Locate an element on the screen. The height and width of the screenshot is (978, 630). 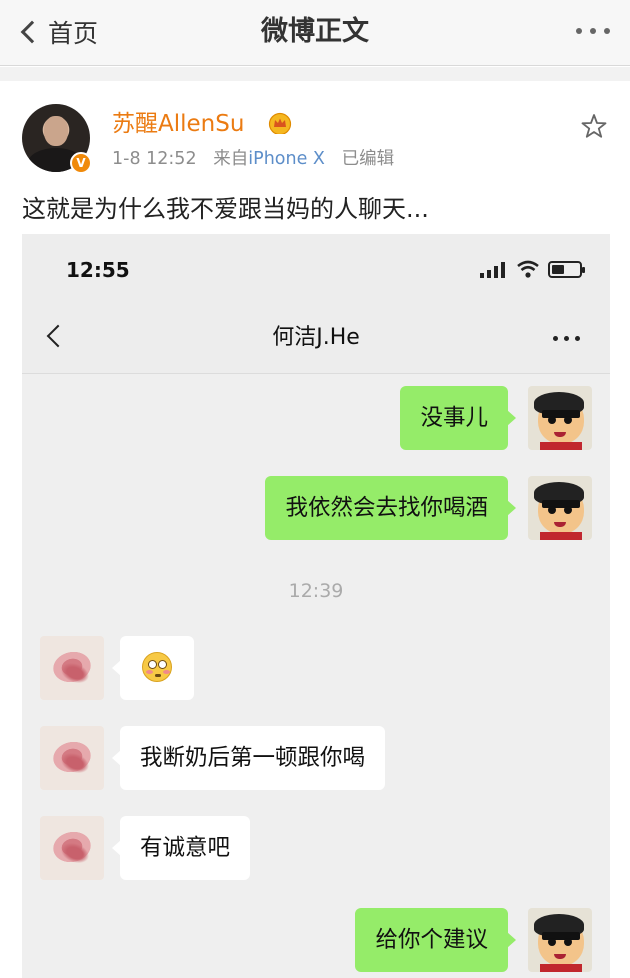
chat-bubble-received: 我断奶后第一顿跟你喝 is located at coordinates (248, 758).